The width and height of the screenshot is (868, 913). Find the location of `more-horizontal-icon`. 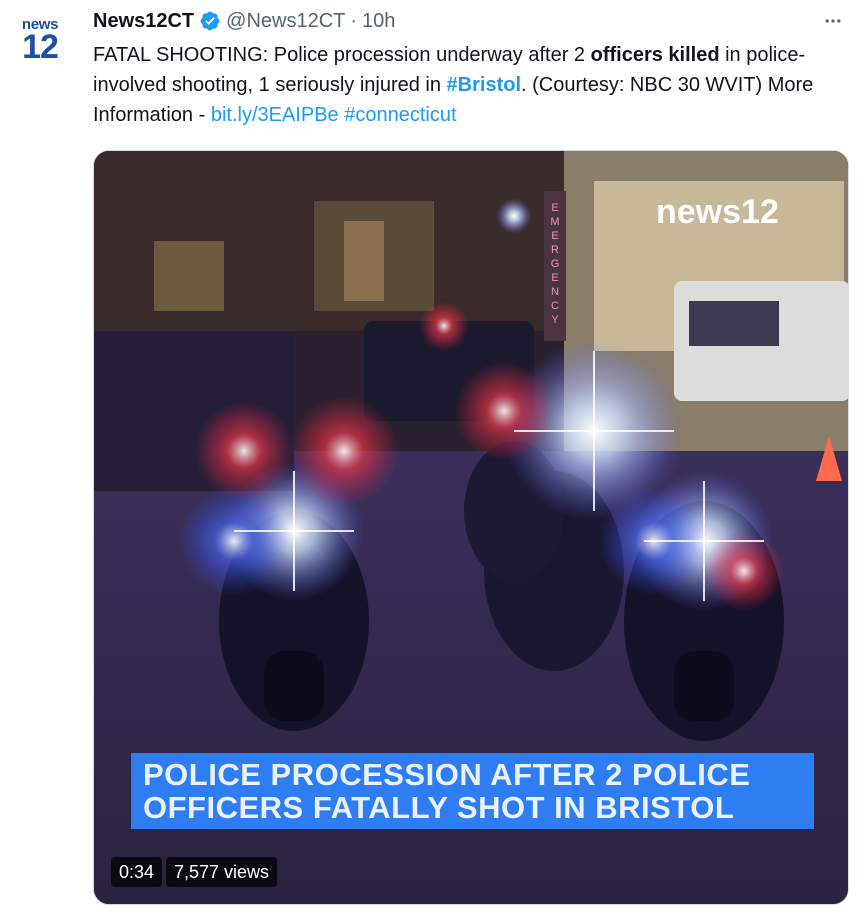

more-horizontal-icon is located at coordinates (833, 21).